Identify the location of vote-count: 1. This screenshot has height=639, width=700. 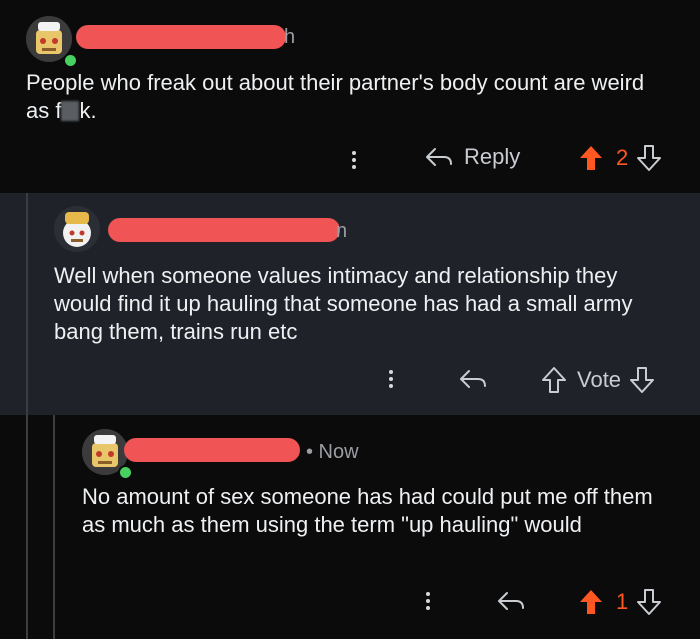
(622, 601).